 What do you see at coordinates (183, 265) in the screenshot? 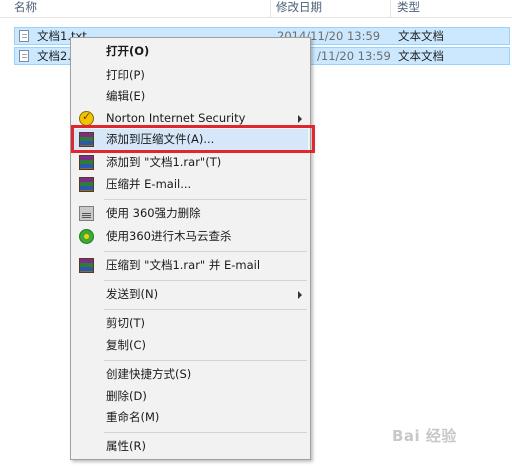
I see `menu-item-label: 压缩到 "文档1.rar" 并 E-mail` at bounding box center [183, 265].